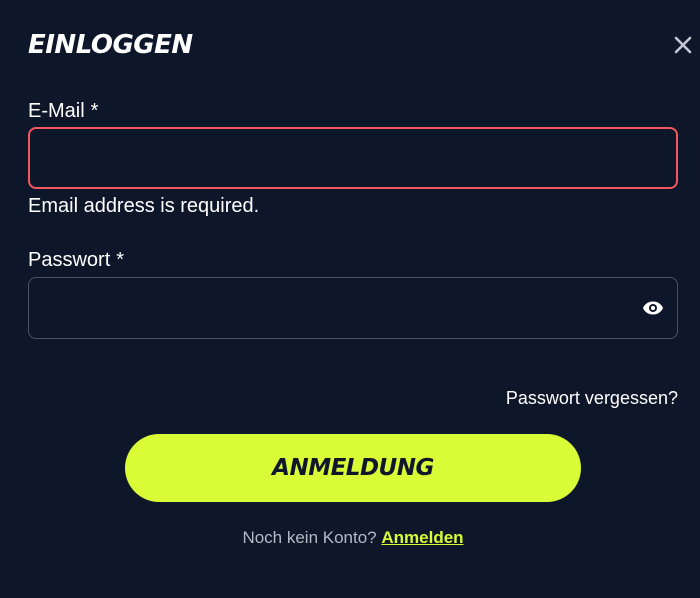 The width and height of the screenshot is (700, 598). What do you see at coordinates (422, 537) in the screenshot?
I see `signup-link: Anmelden` at bounding box center [422, 537].